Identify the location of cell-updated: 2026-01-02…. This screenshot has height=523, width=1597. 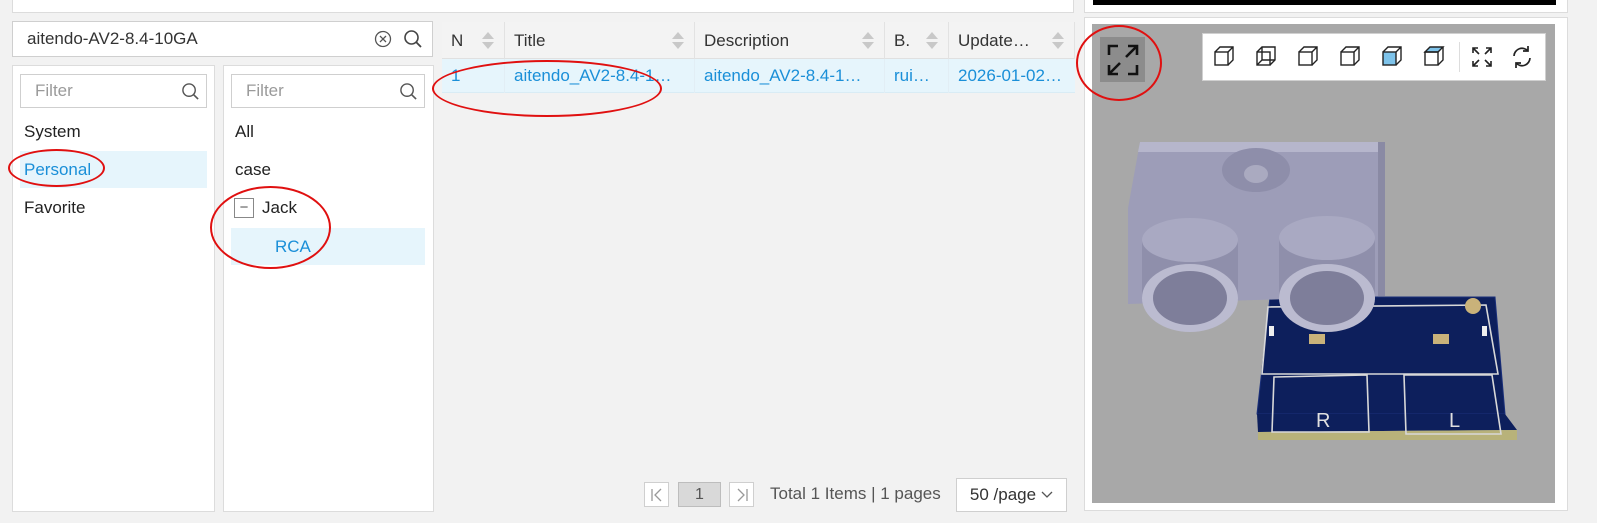
(1010, 75).